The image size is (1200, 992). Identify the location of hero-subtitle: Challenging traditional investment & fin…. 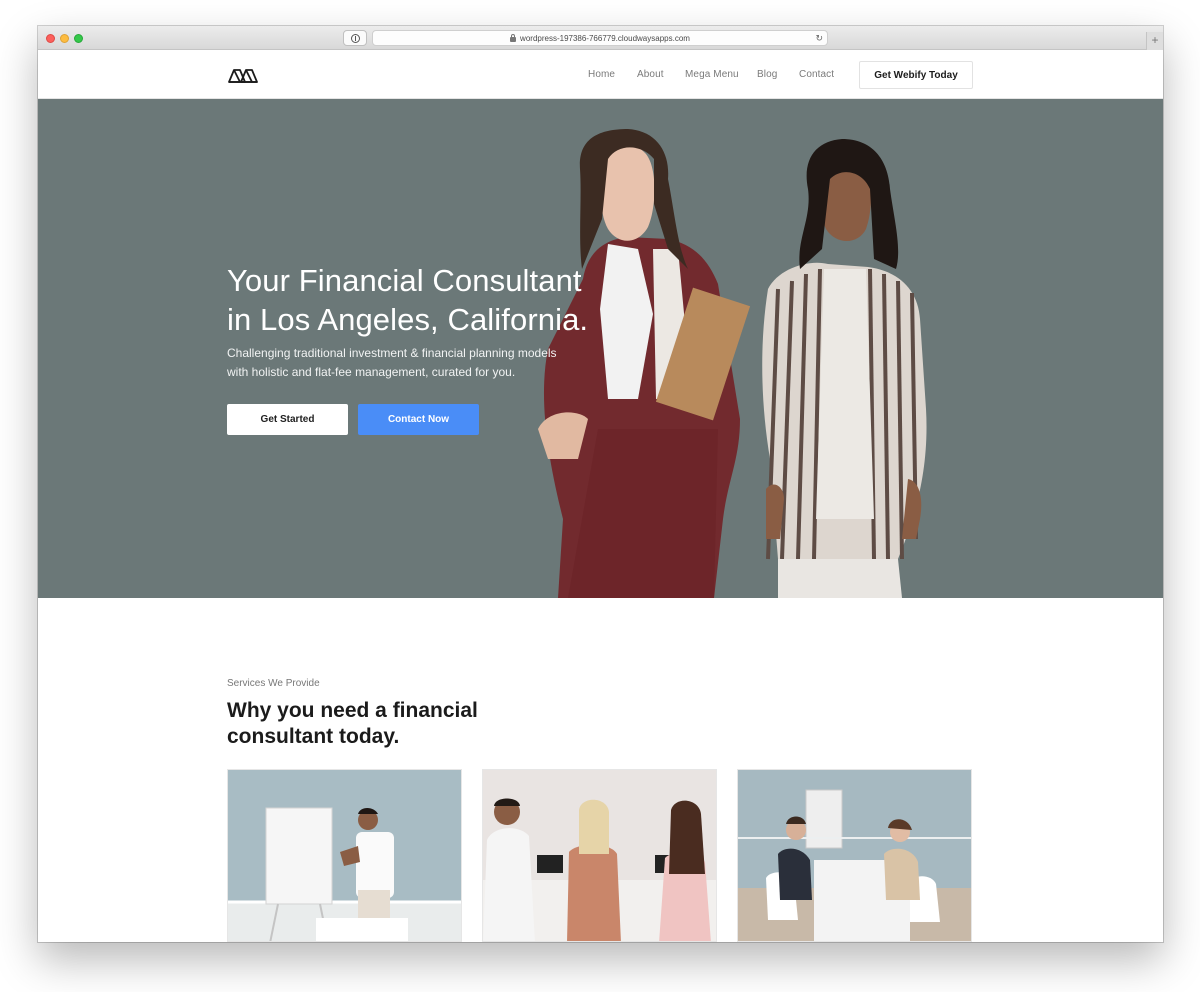
(407, 363).